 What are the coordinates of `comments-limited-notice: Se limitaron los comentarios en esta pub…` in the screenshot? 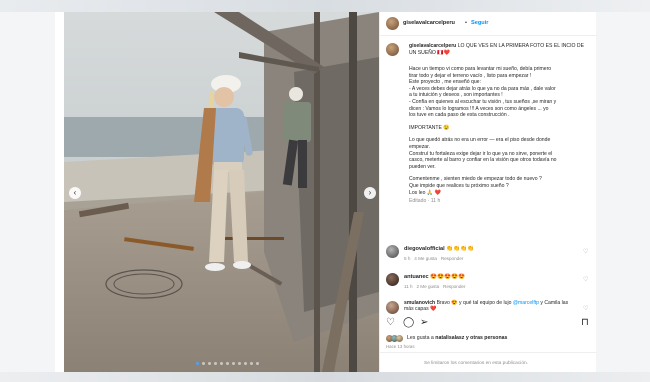 It's located at (476, 363).